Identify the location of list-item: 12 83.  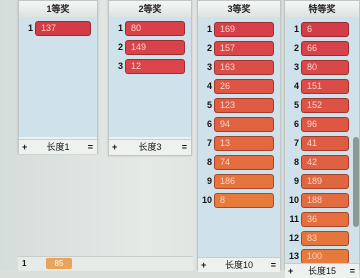
(322, 238).